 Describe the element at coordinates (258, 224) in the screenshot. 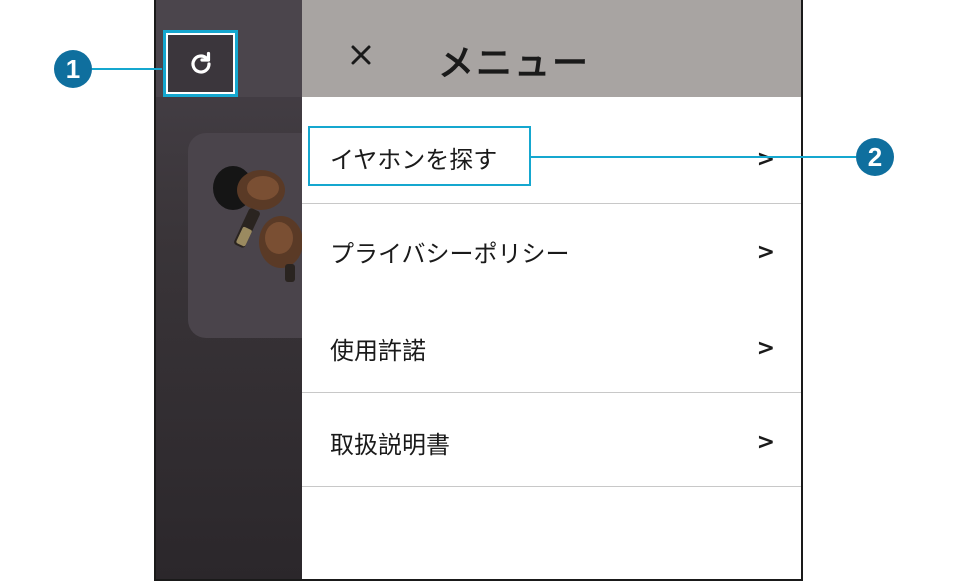

I see `earbuds-image` at that location.